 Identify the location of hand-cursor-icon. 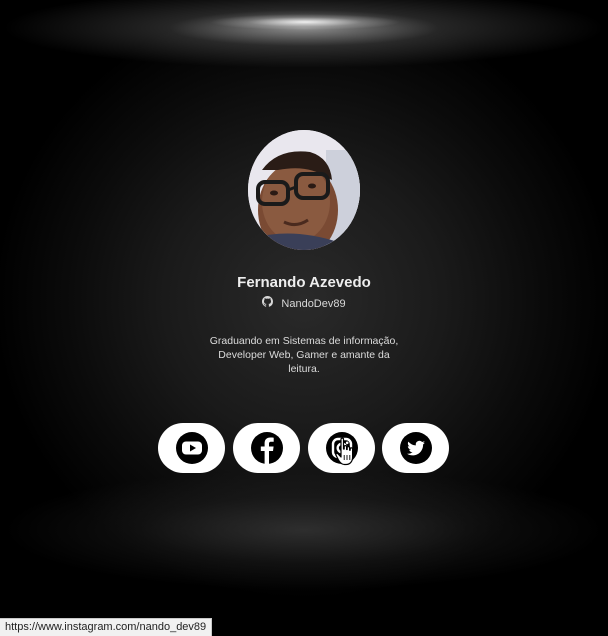
(346, 454).